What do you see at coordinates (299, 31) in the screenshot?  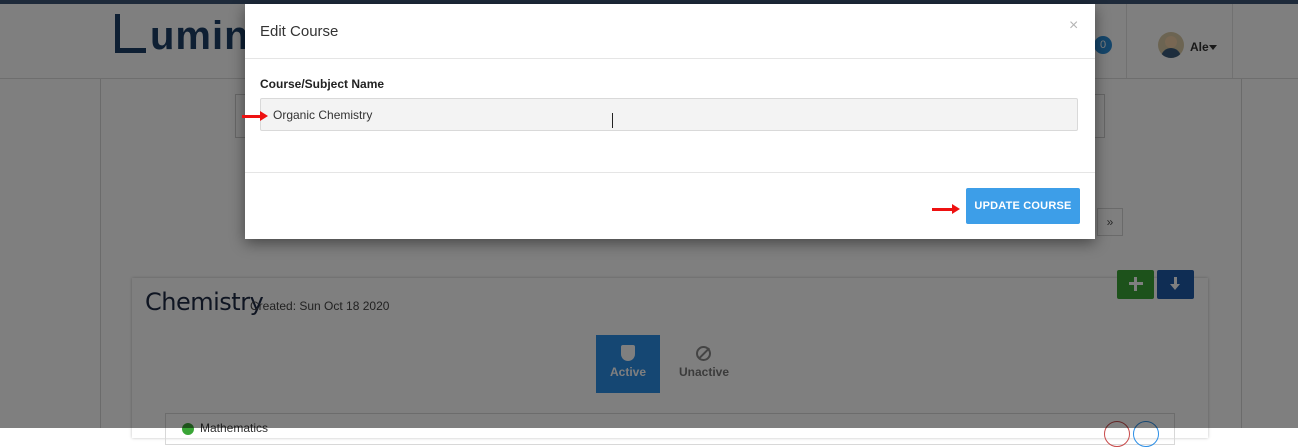 I see `modal-title: Edit Course` at bounding box center [299, 31].